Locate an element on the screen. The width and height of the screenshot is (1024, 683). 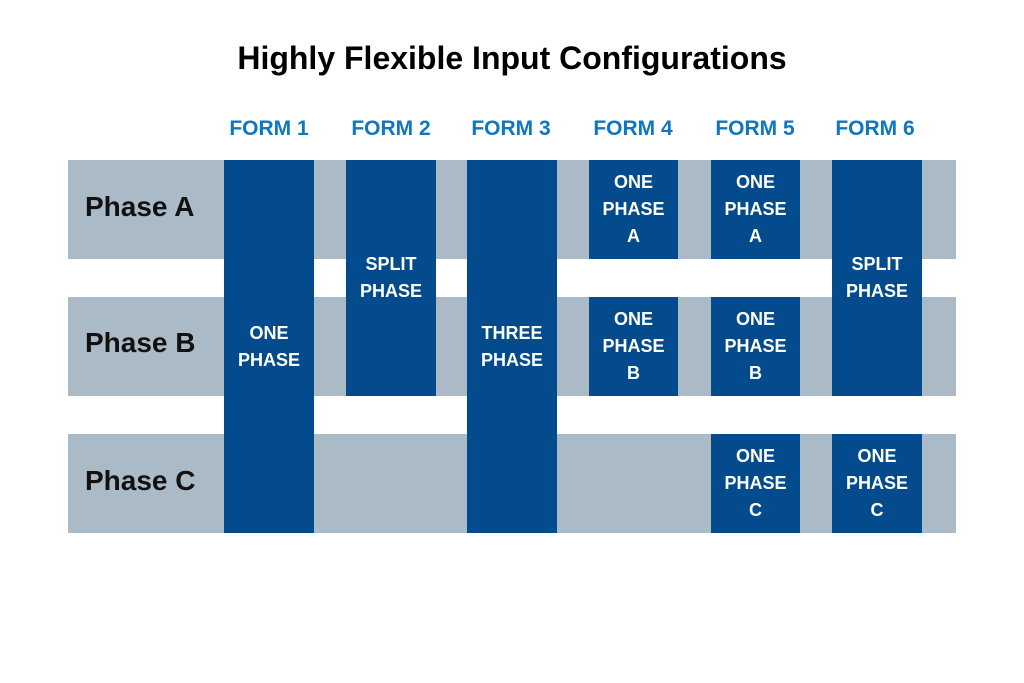
form-5-label: FORM 5 is located at coordinates (755, 128).